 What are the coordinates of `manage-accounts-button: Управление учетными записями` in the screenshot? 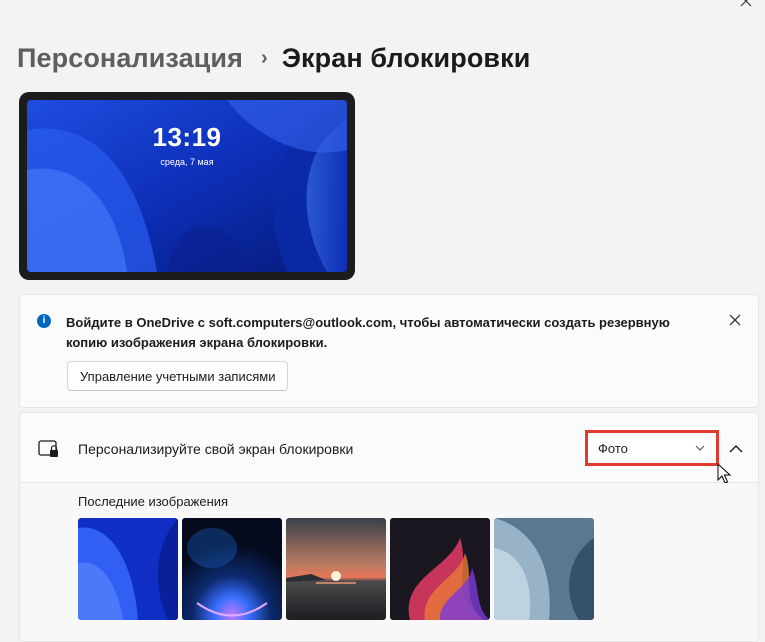 It's located at (178, 376).